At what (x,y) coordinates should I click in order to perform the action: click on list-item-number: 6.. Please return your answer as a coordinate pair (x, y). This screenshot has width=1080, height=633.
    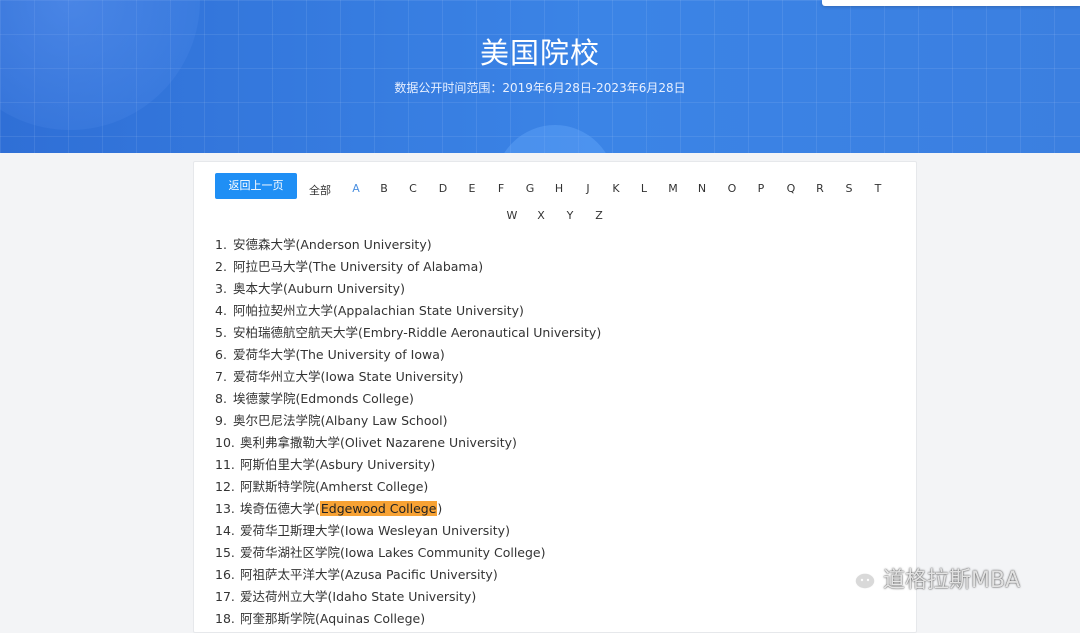
    Looking at the image, I should click on (221, 354).